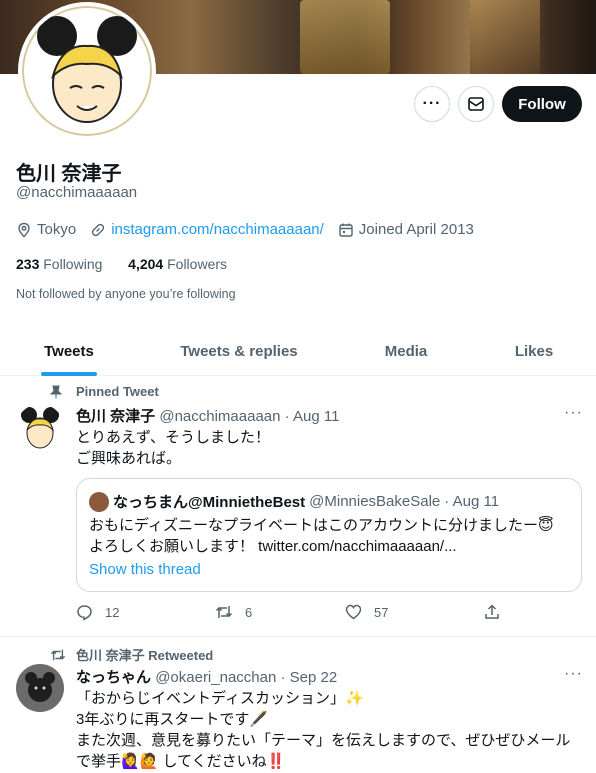 This screenshot has height=773, width=596. I want to click on tweet-author-name: なっちゃん, so click(113, 677).